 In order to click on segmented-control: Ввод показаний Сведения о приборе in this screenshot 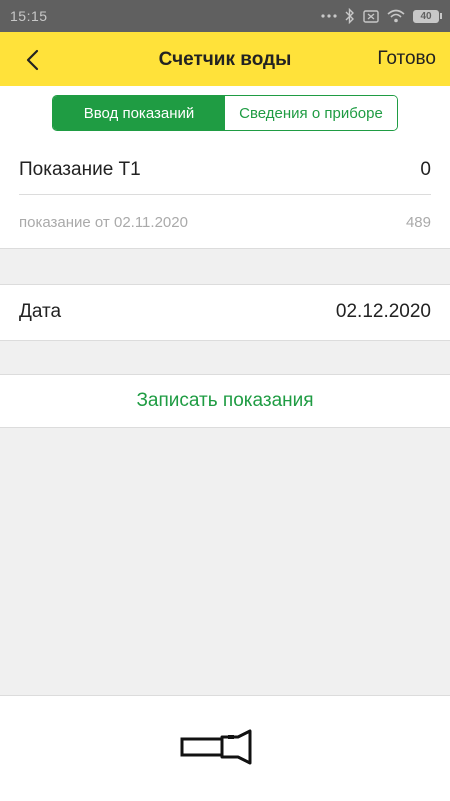, I will do `click(225, 113)`.